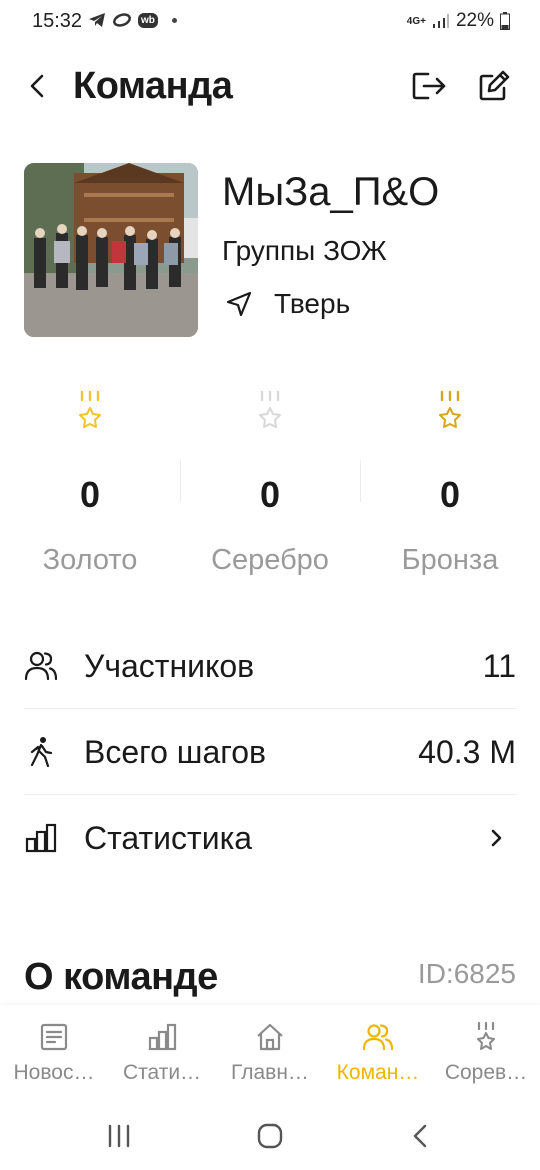 The image size is (540, 1170). I want to click on gold-count: 0, so click(90, 494).